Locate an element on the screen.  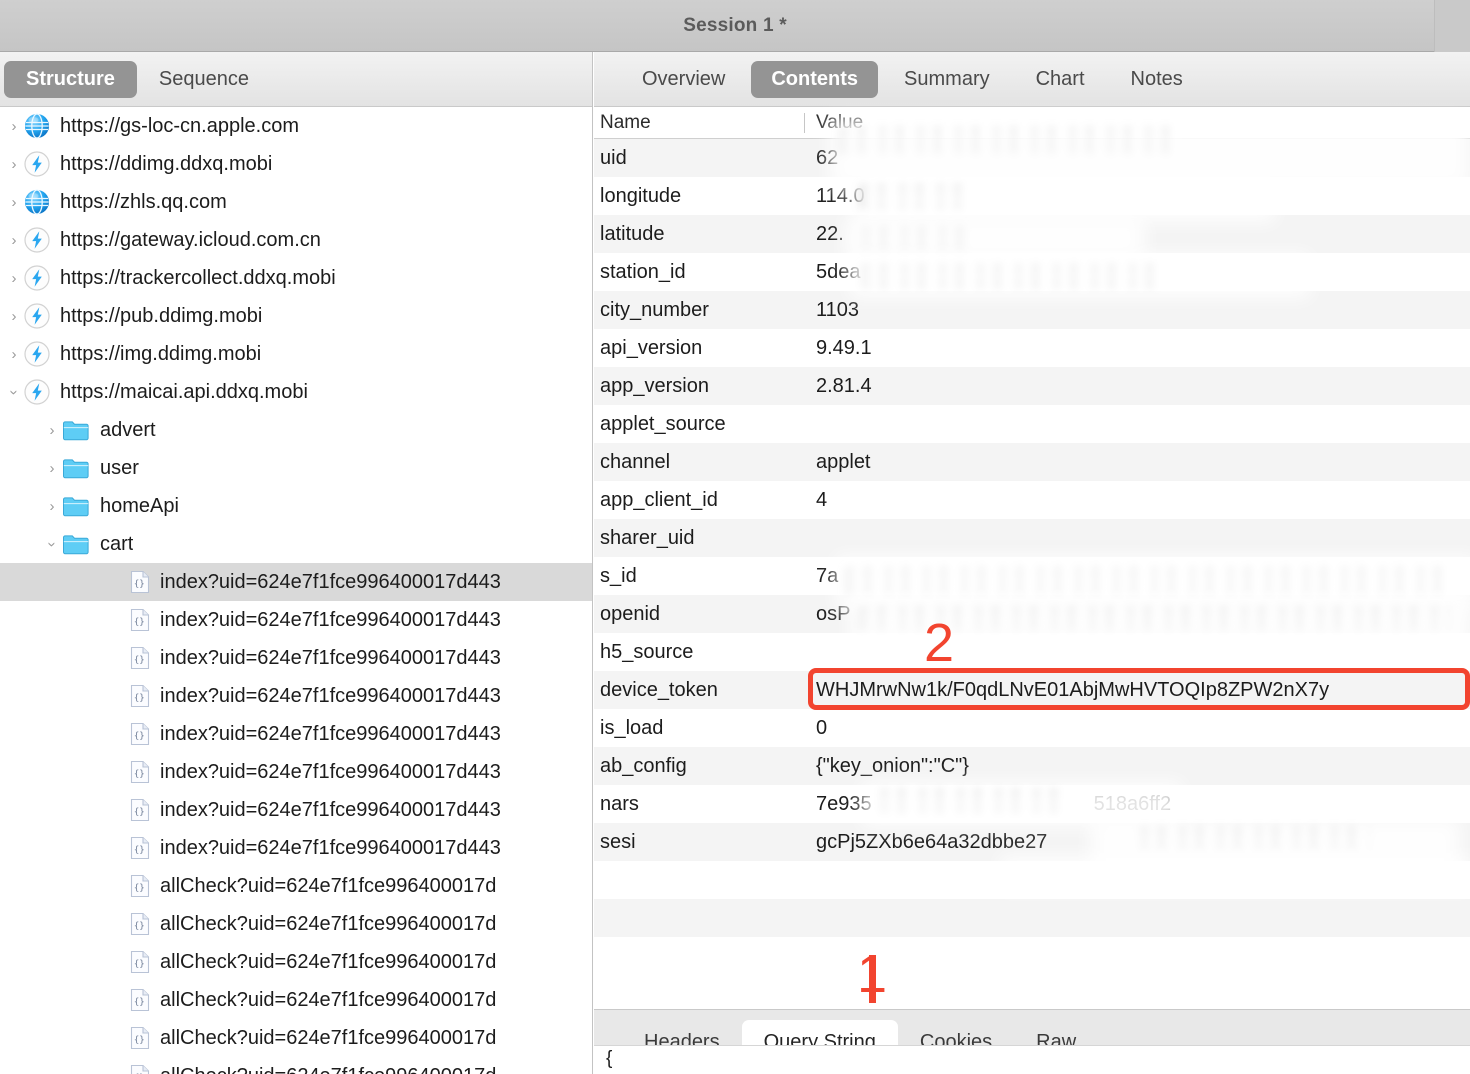
table-filler-row is located at coordinates (1032, 880).